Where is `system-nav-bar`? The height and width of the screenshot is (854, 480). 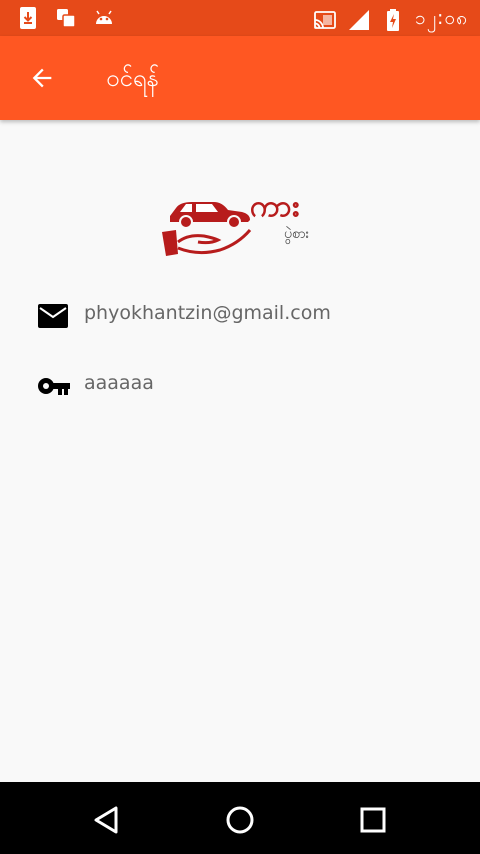
system-nav-bar is located at coordinates (240, 818).